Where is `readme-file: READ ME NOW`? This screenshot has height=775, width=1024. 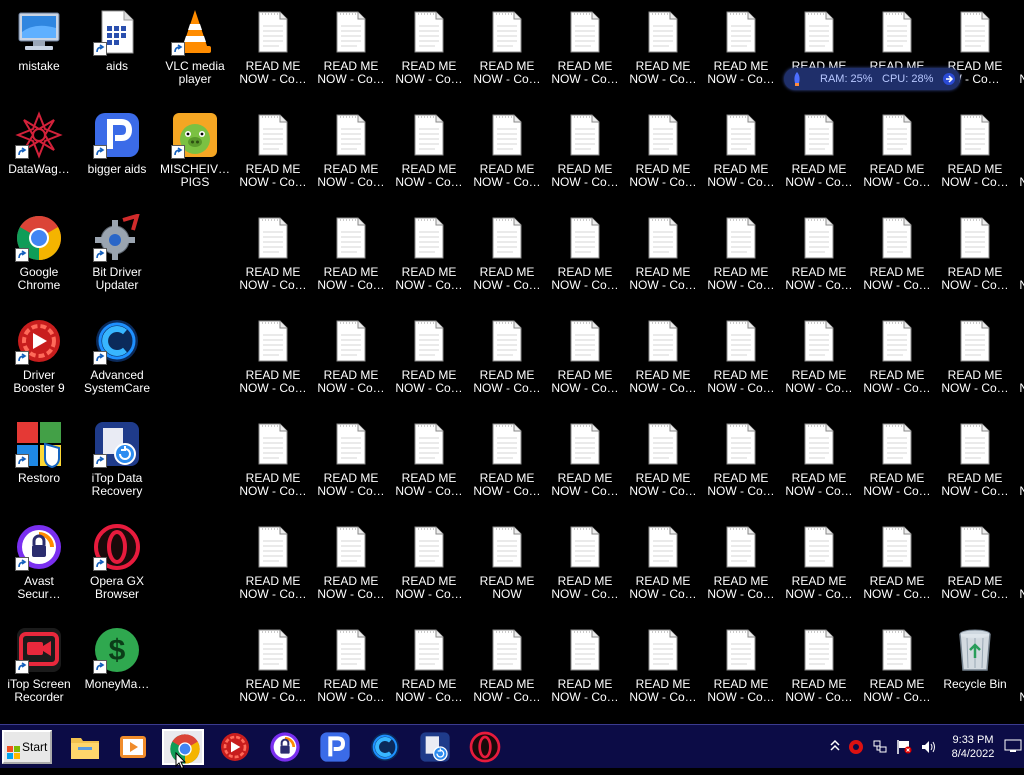 readme-file: READ ME NOW is located at coordinates (507, 569).